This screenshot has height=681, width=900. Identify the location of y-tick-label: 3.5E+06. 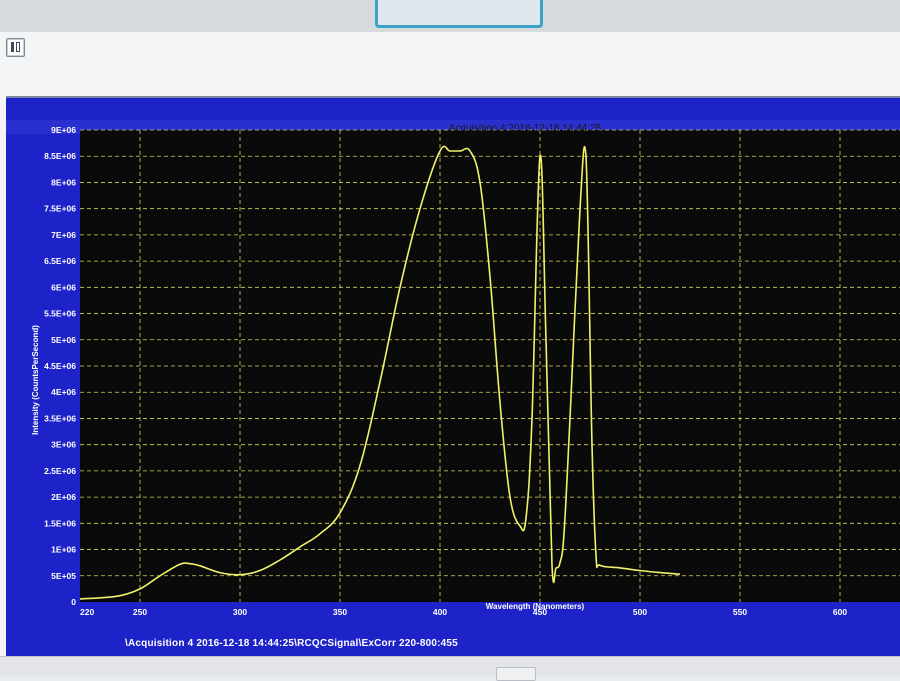
(60, 418).